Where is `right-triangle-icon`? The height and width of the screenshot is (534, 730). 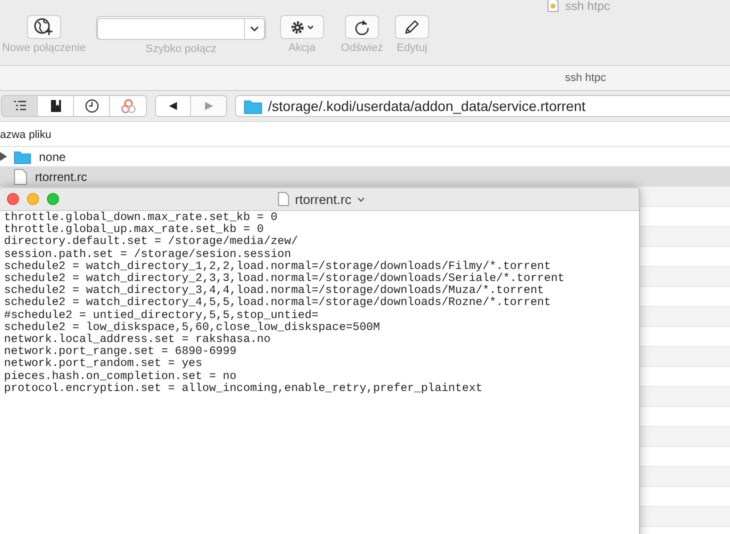
right-triangle-icon is located at coordinates (209, 106).